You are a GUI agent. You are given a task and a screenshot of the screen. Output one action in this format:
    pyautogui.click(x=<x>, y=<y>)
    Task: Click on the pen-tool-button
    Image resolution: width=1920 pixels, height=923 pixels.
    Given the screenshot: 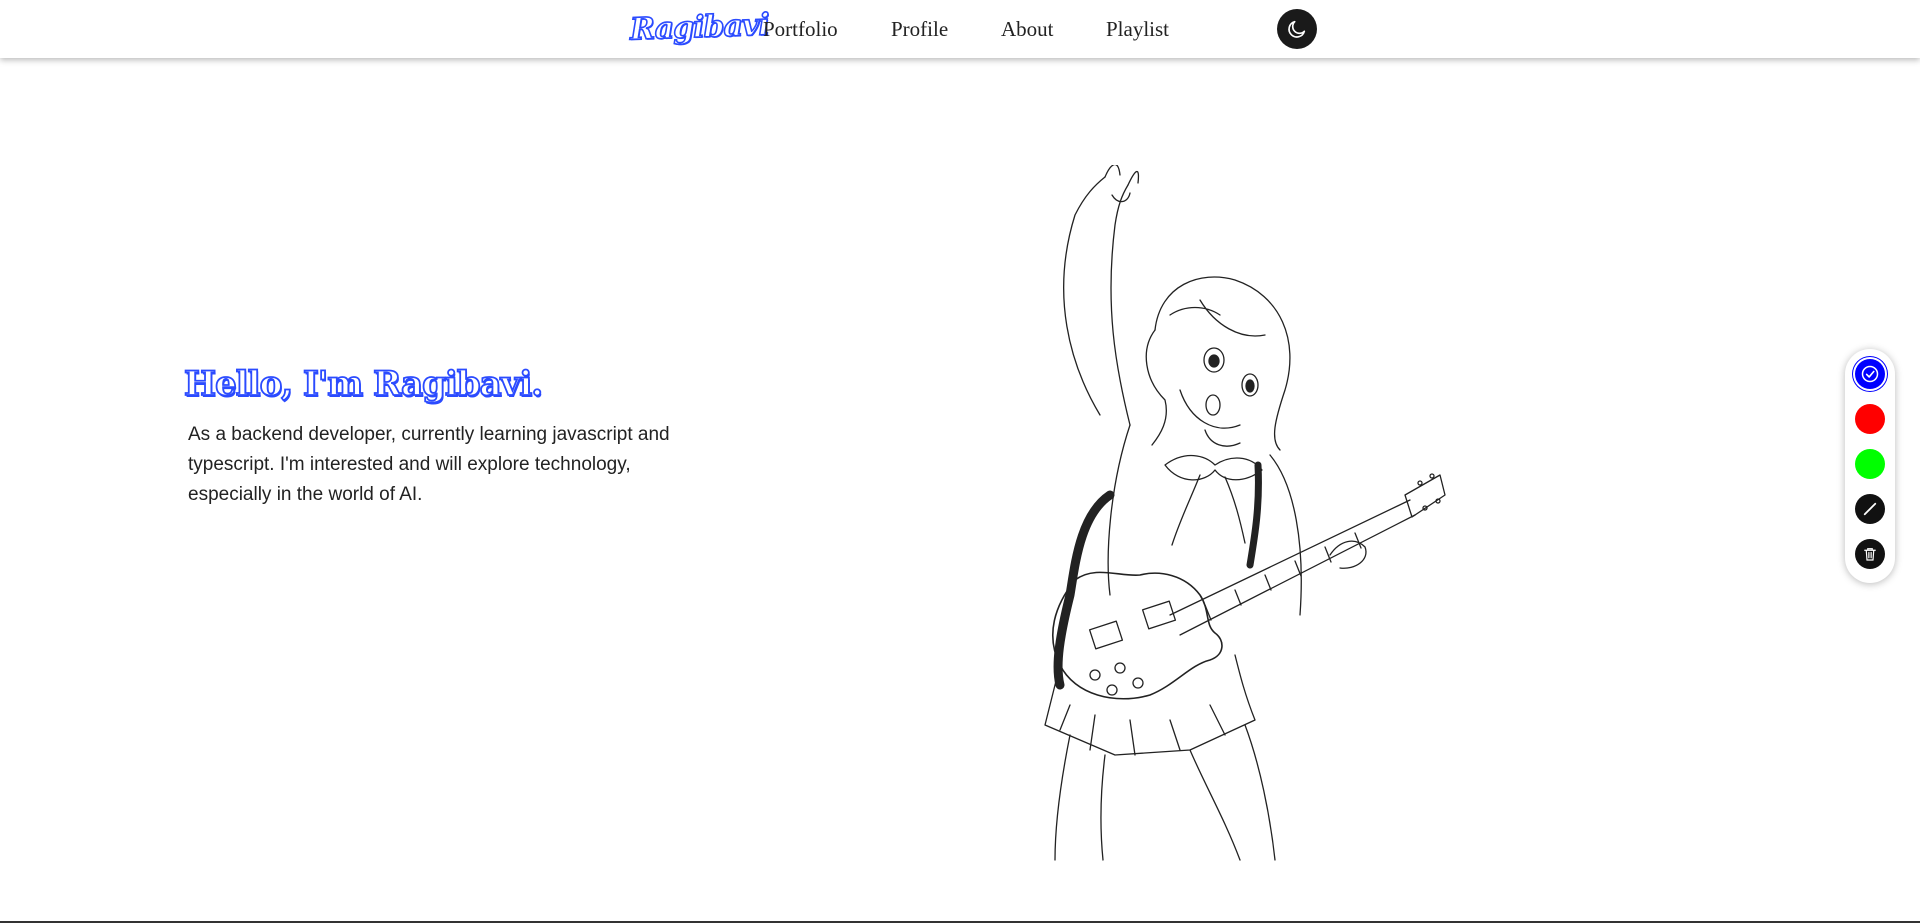 What is the action you would take?
    pyautogui.click(x=1870, y=509)
    